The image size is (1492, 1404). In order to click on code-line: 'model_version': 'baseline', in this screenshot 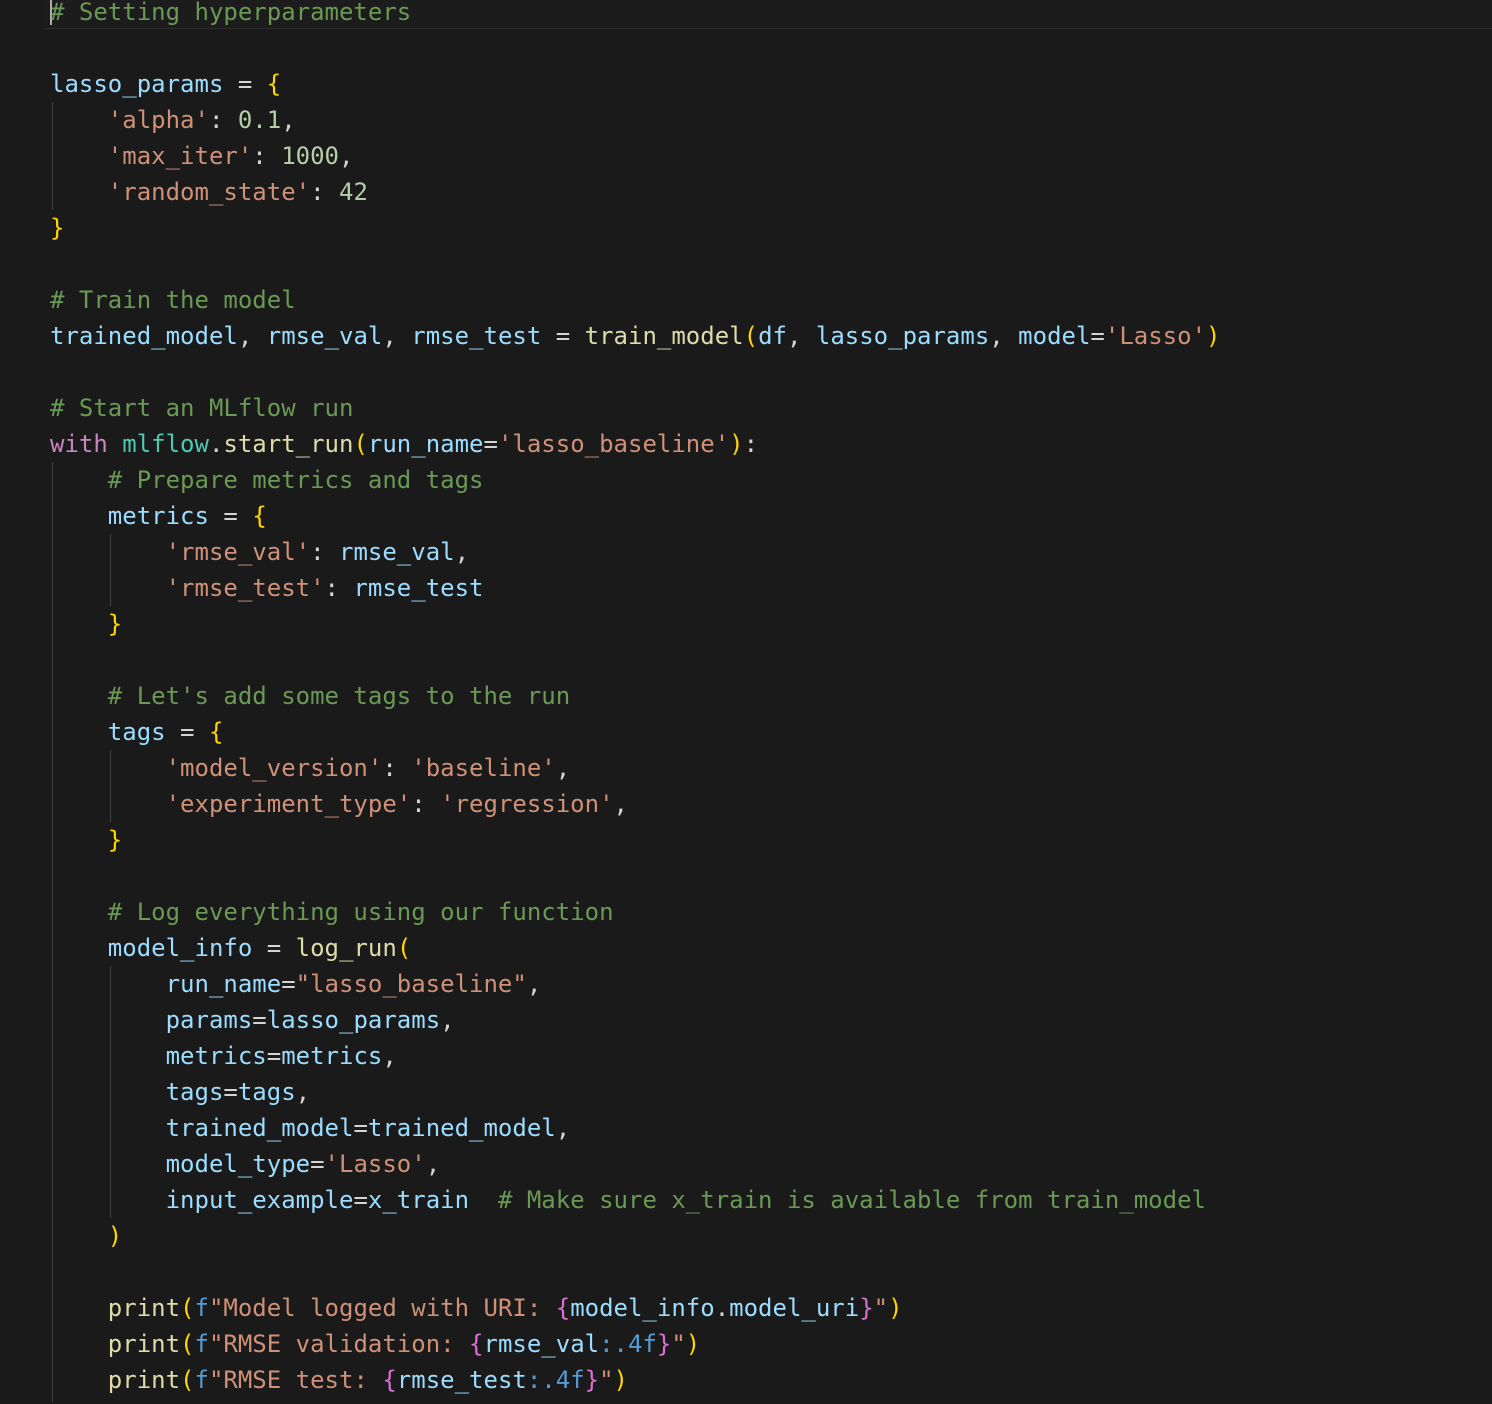, I will do `click(635, 768)`.